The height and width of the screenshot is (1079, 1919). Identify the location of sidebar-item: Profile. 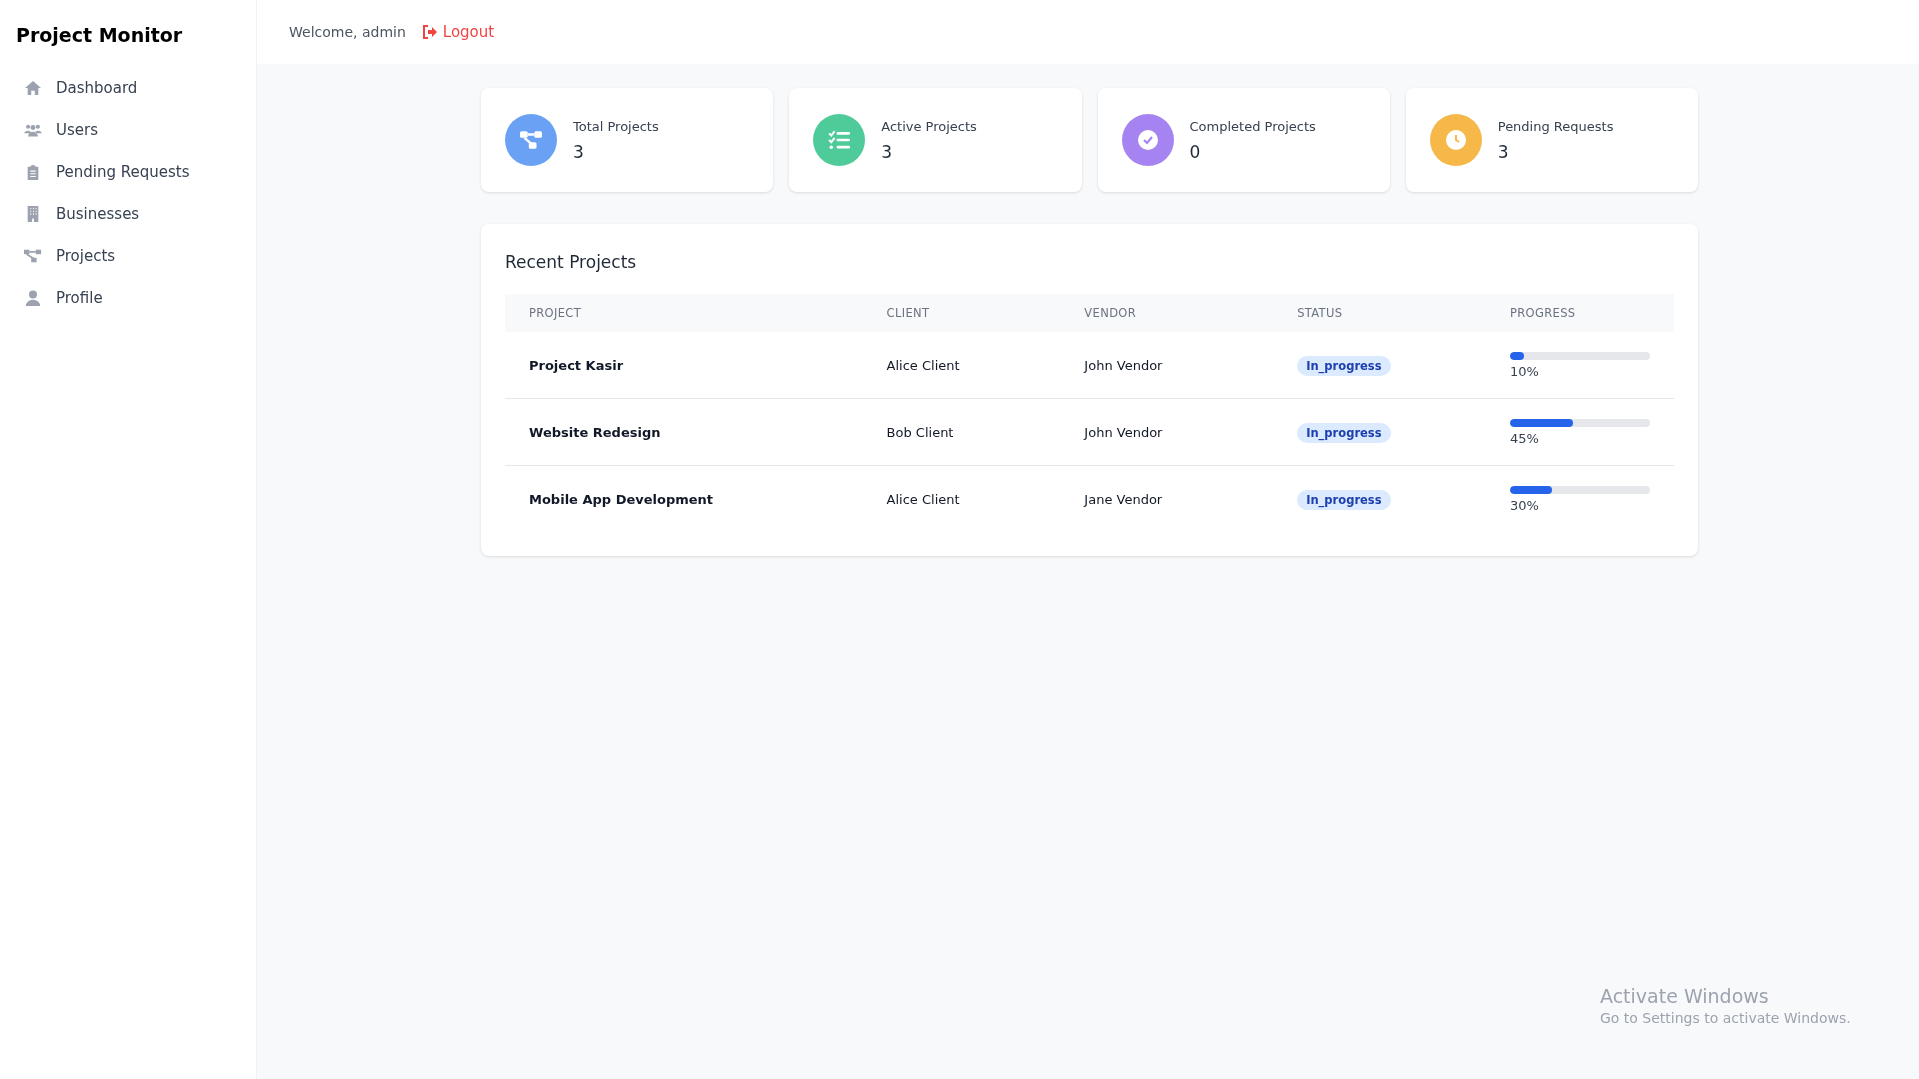
(128, 298).